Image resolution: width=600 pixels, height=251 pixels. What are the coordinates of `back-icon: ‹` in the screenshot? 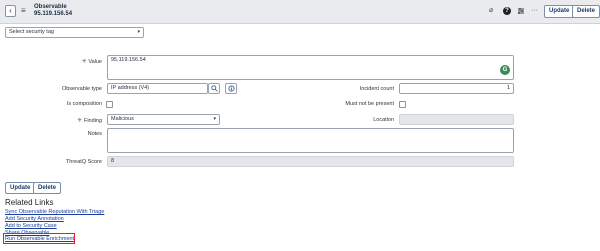 It's located at (10, 10).